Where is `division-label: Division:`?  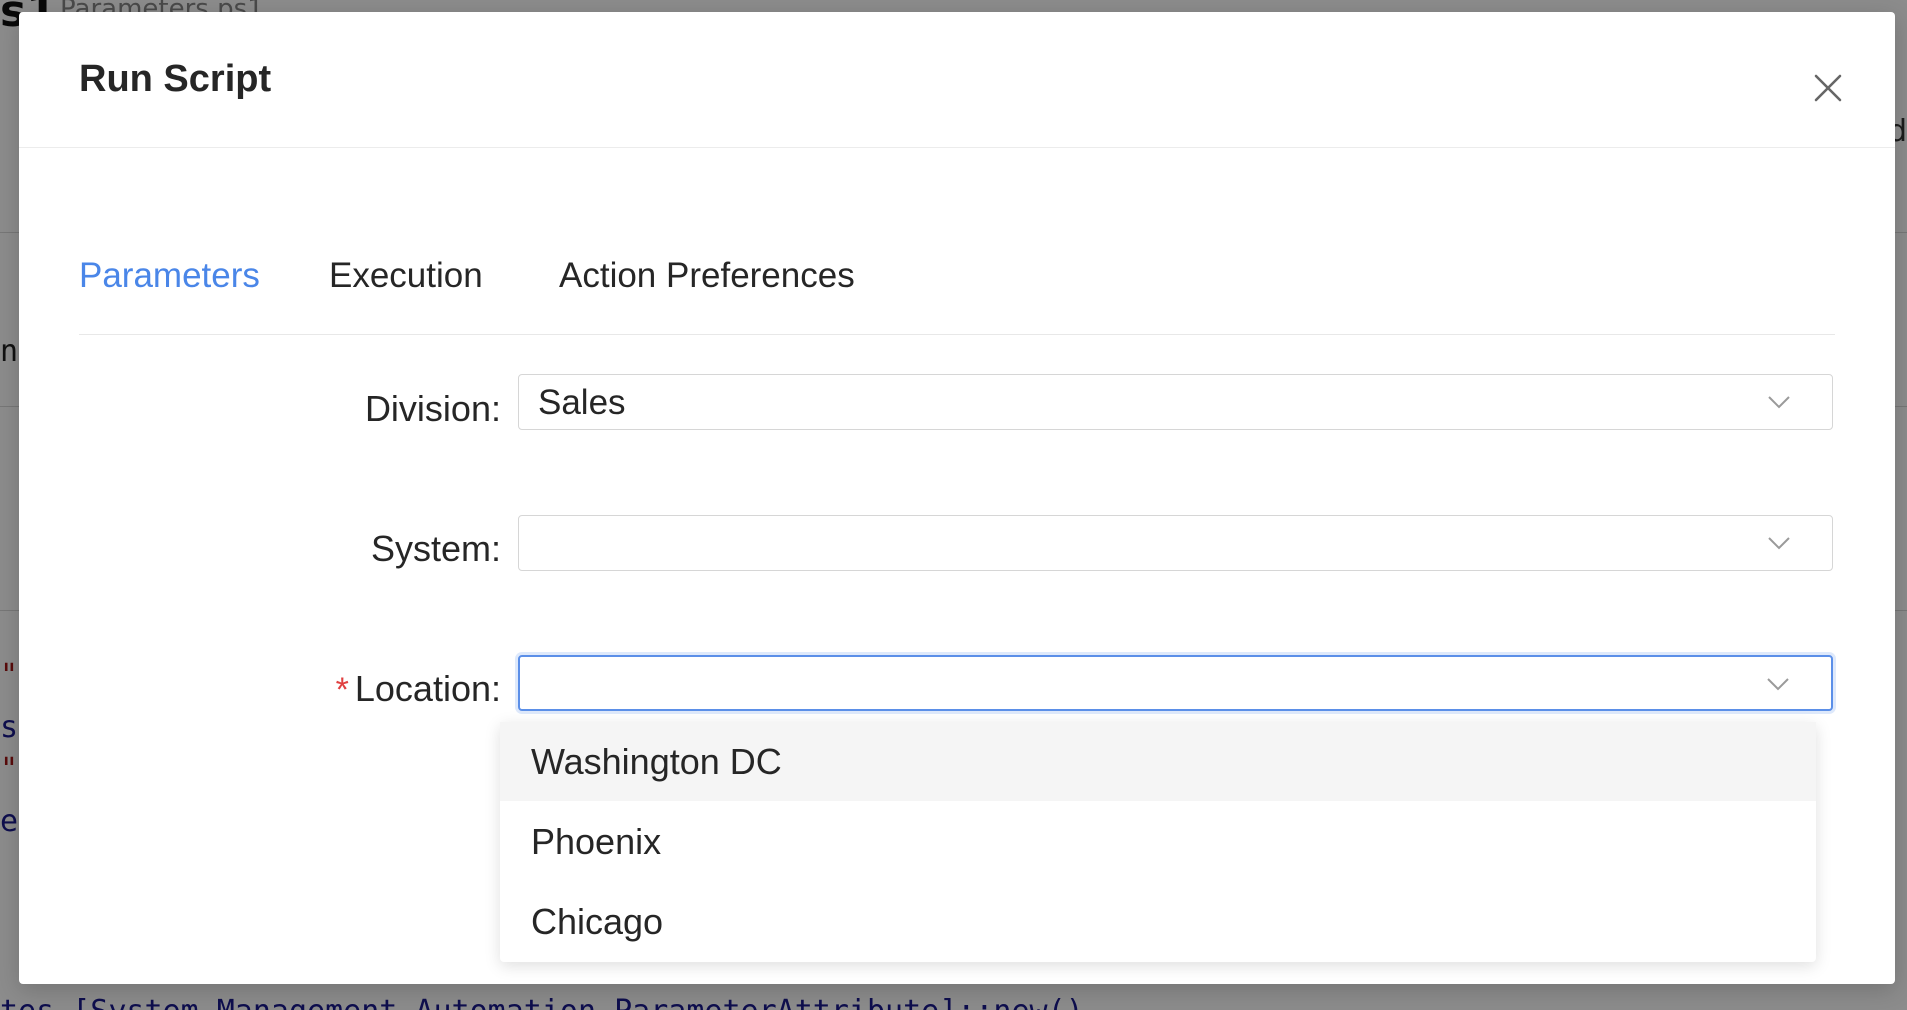 division-label: Division: is located at coordinates (410, 409).